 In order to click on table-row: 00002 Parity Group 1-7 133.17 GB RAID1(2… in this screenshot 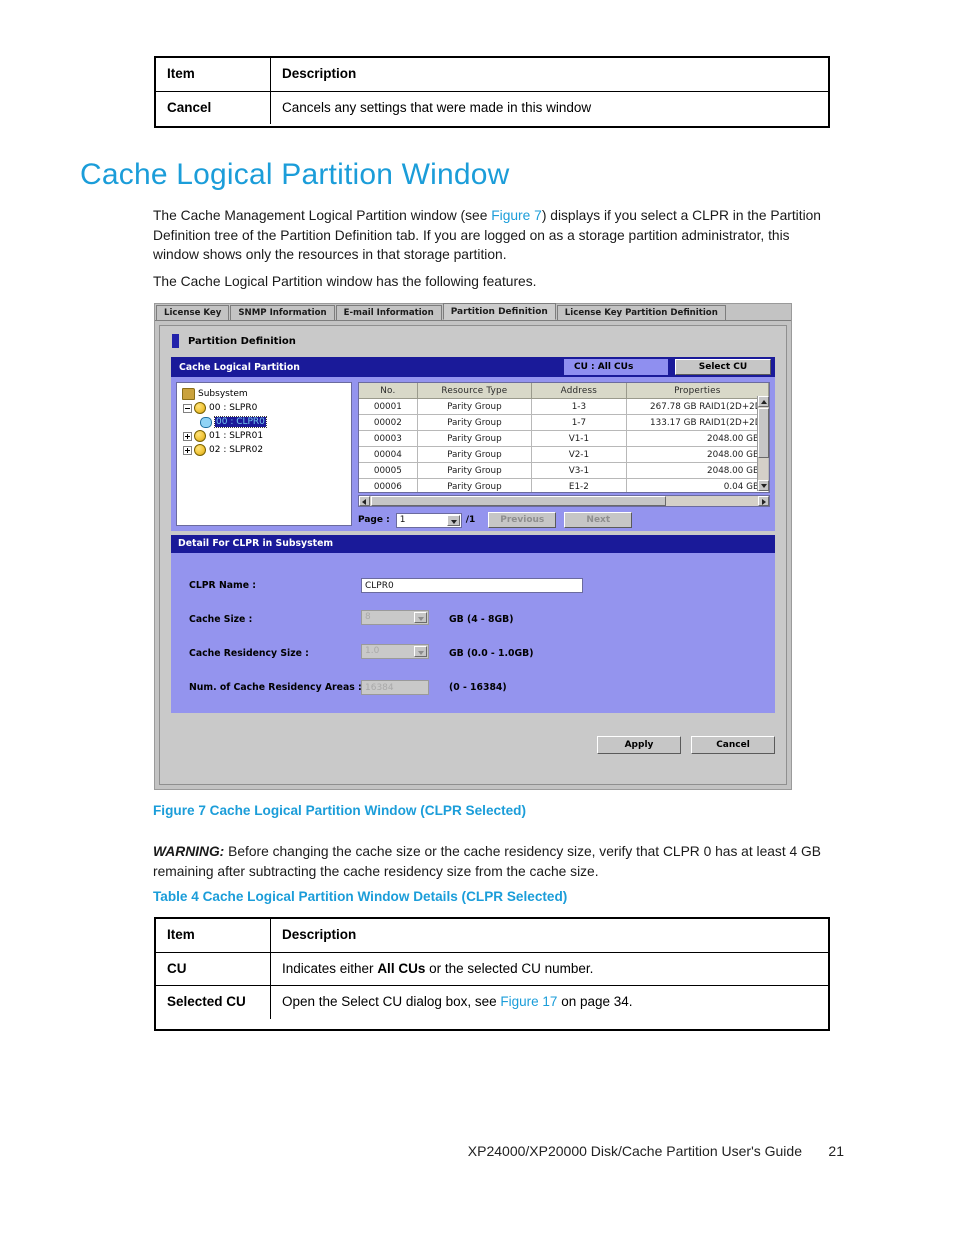, I will do `click(564, 422)`.